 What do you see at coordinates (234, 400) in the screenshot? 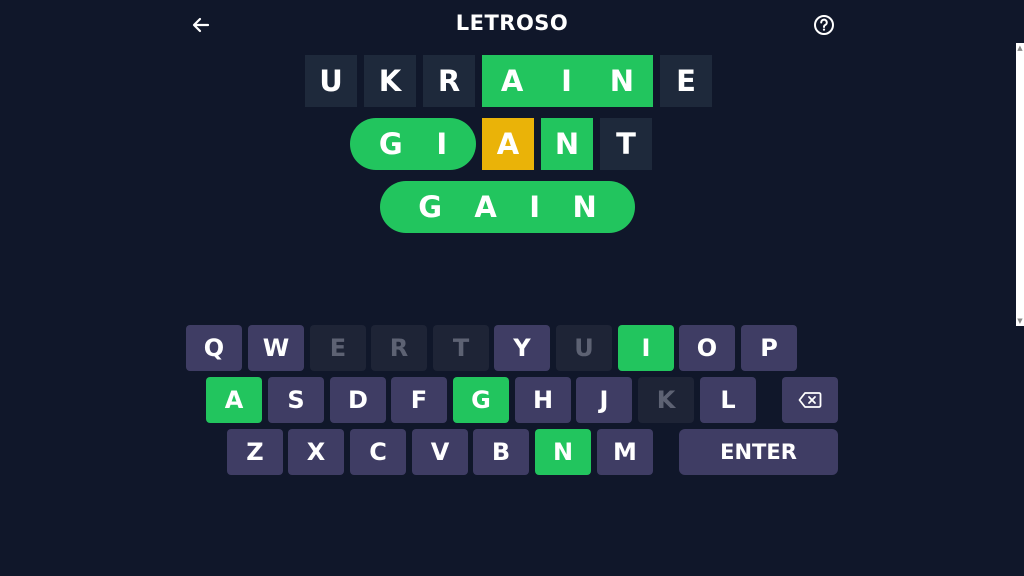
I see `key-a: A` at bounding box center [234, 400].